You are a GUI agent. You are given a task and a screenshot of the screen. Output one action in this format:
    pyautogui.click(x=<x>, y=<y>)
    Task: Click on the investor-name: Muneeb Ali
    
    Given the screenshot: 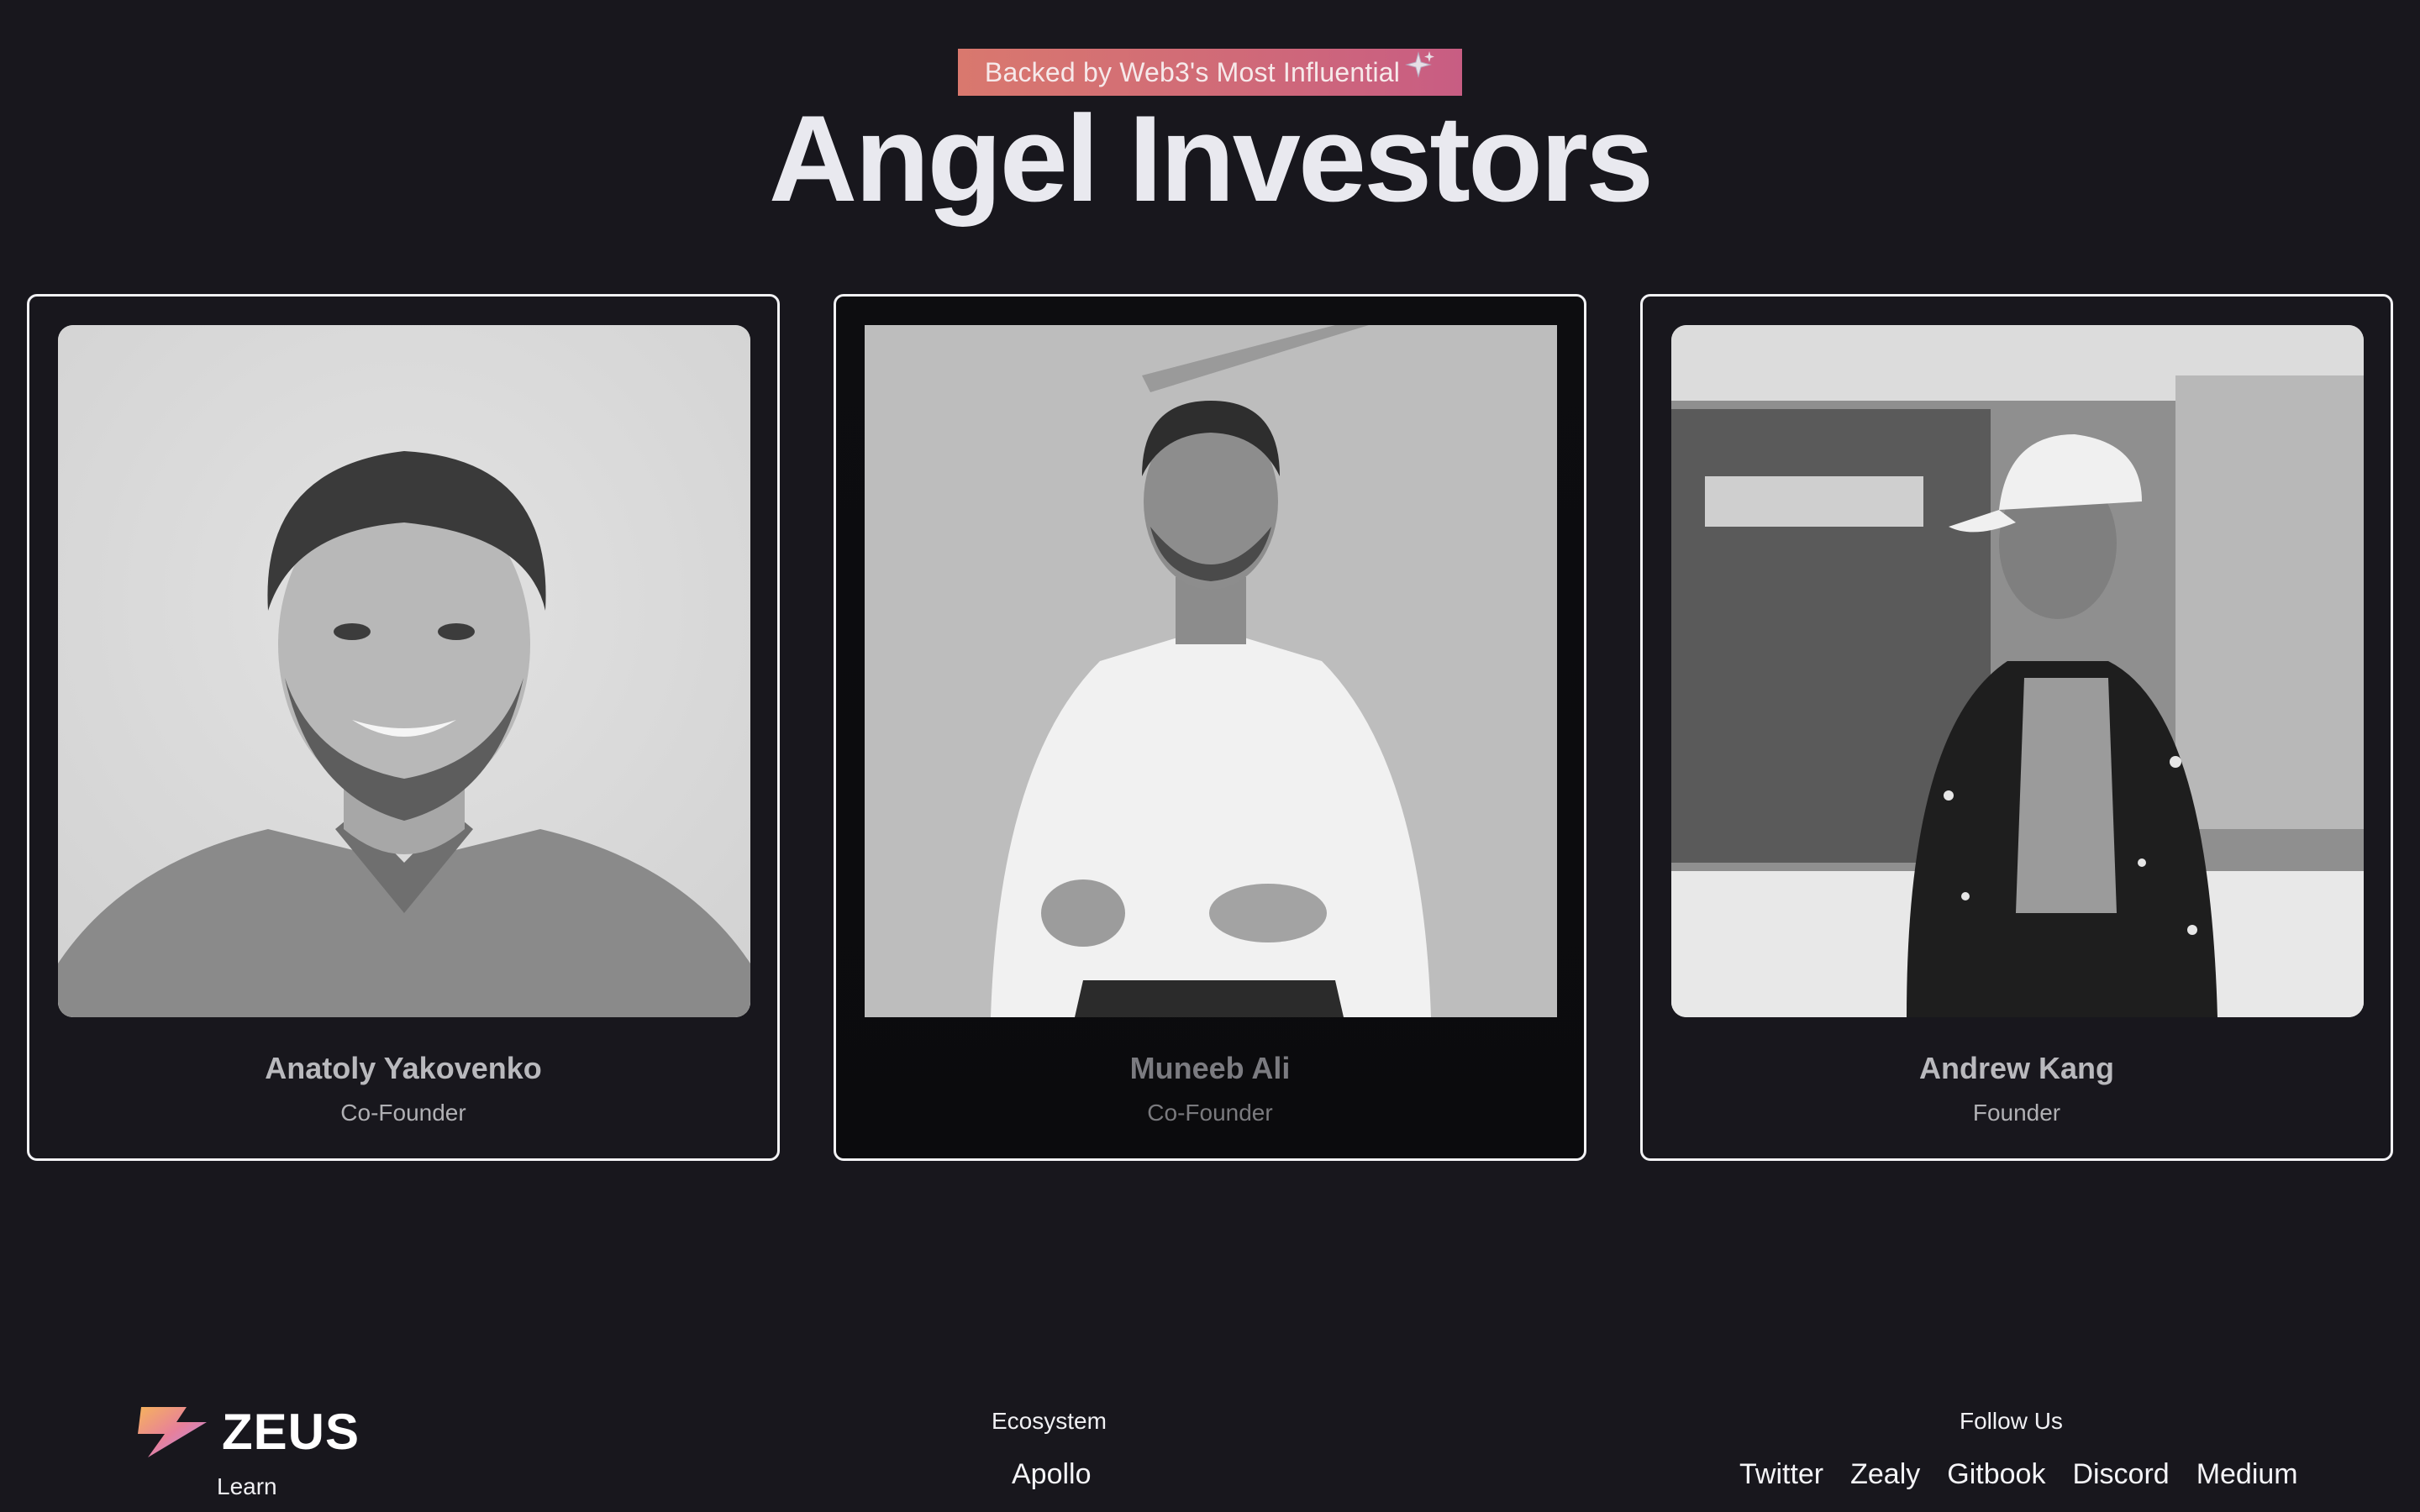 What is the action you would take?
    pyautogui.click(x=1210, y=1068)
    